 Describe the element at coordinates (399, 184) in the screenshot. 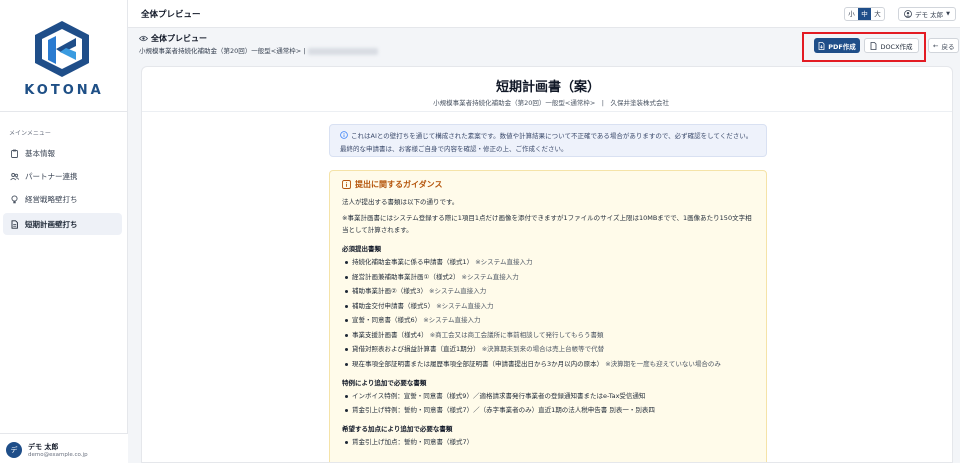

I see `guidance-heading-text: 提出に関するガイダンス` at that location.